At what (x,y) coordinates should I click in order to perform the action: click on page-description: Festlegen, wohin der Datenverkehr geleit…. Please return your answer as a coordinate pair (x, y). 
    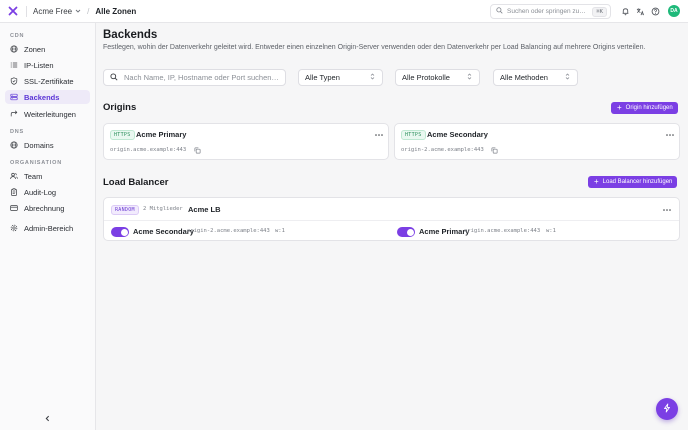
    Looking at the image, I should click on (374, 47).